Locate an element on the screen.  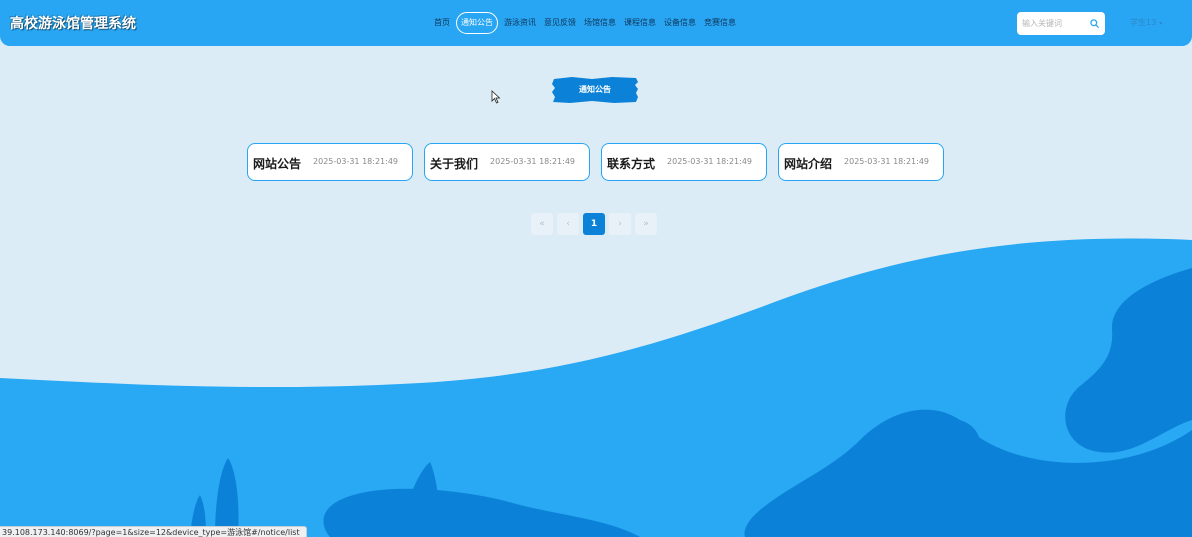
notice-card: 关于我们 2025-03-31 18:21:49 is located at coordinates (507, 162).